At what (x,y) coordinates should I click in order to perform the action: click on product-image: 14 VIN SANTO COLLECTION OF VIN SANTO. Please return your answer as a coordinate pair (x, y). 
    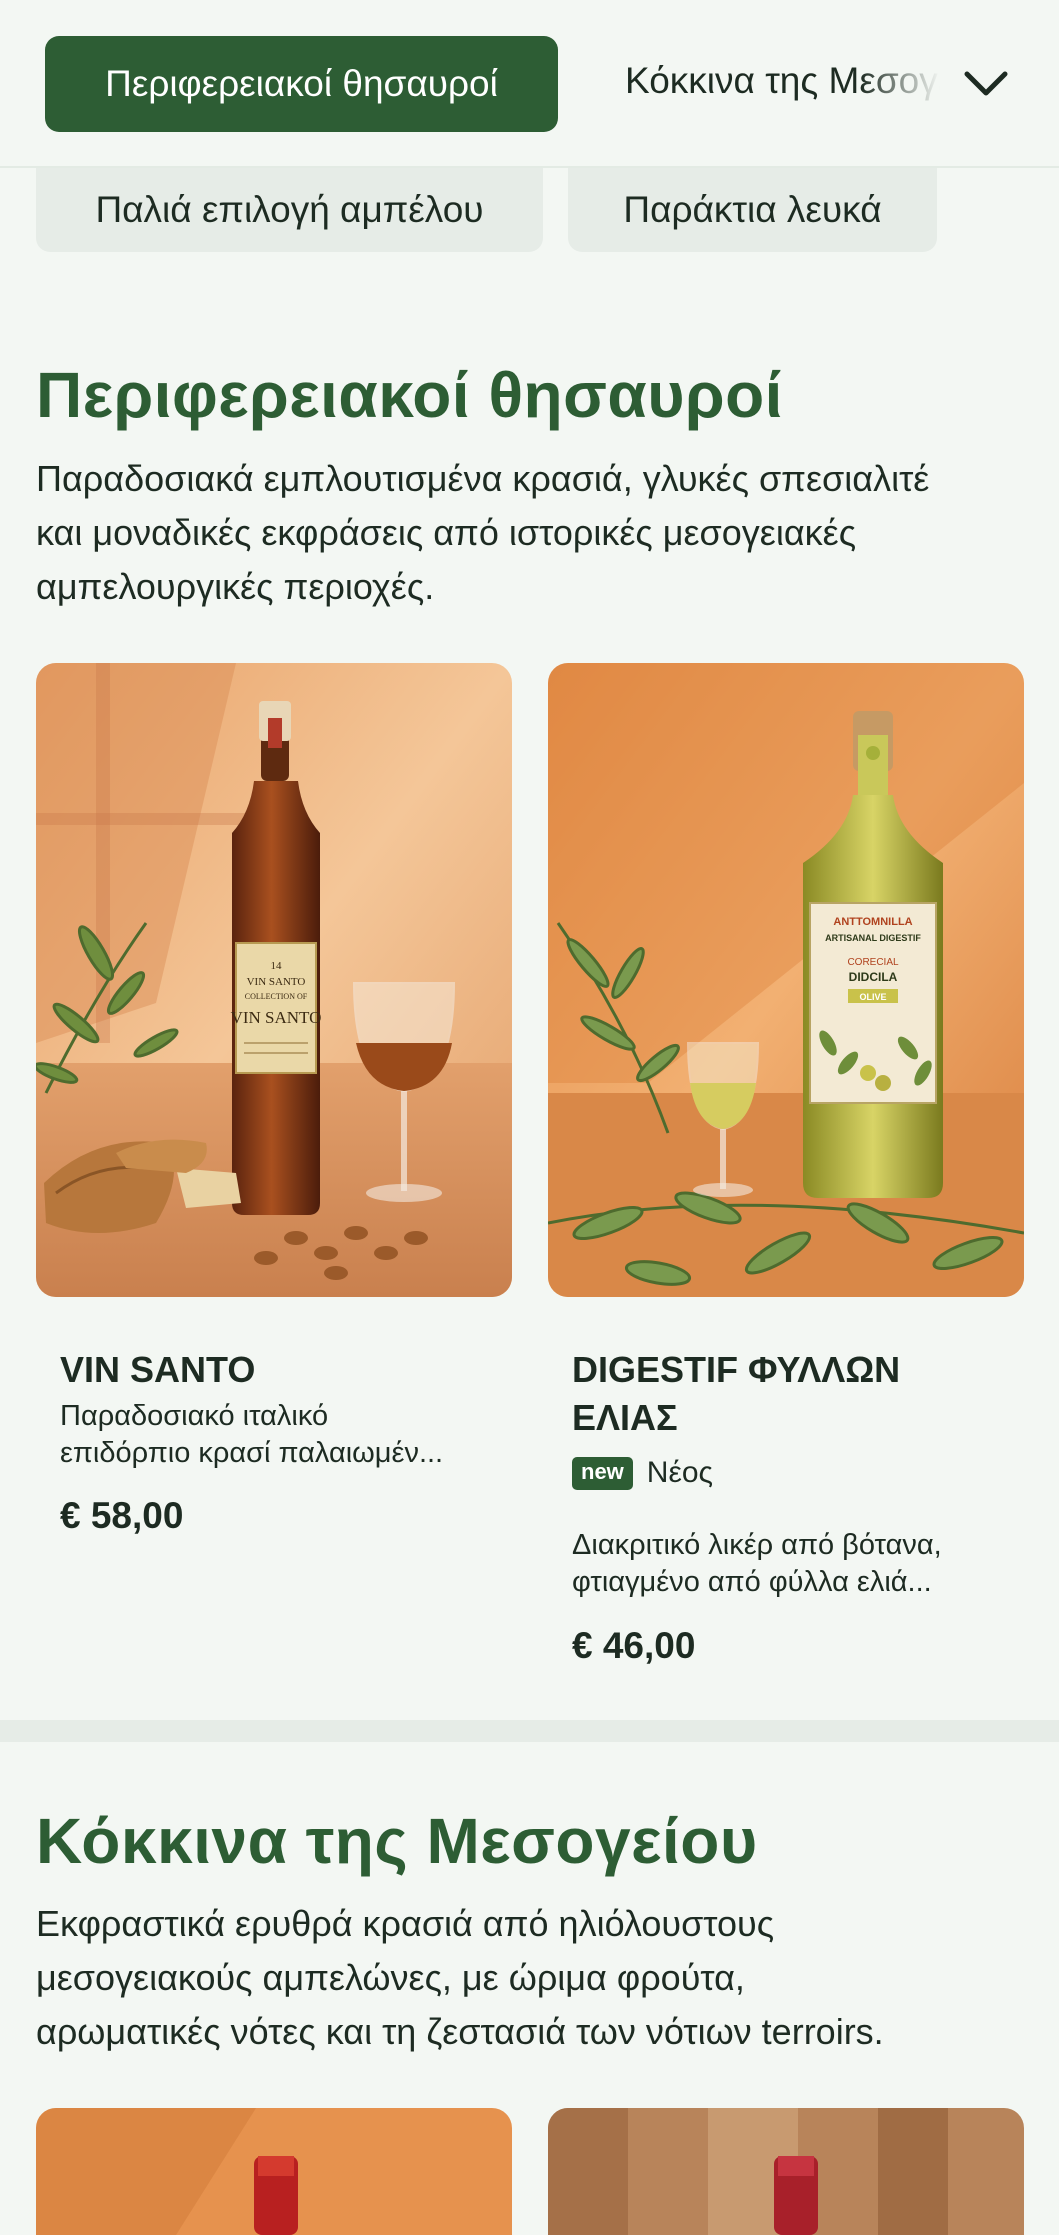
    Looking at the image, I should click on (274, 980).